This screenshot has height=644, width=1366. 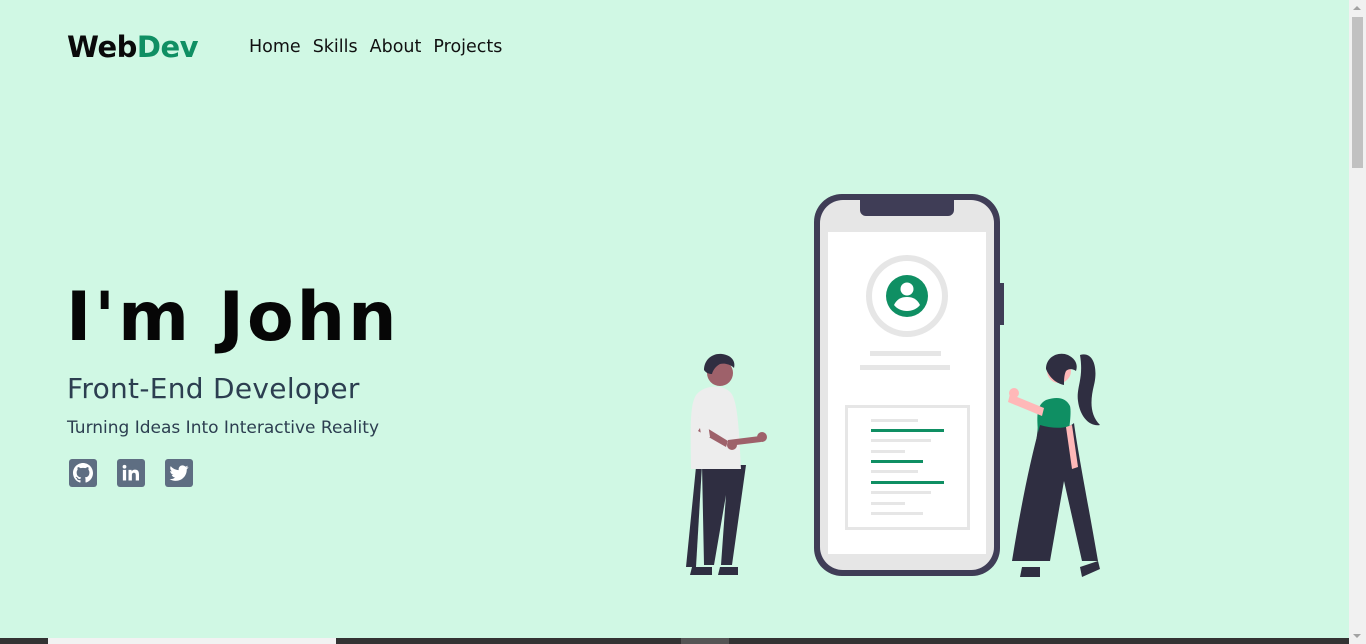 I want to click on vertical-scrollbar, so click(x=1357, y=322).